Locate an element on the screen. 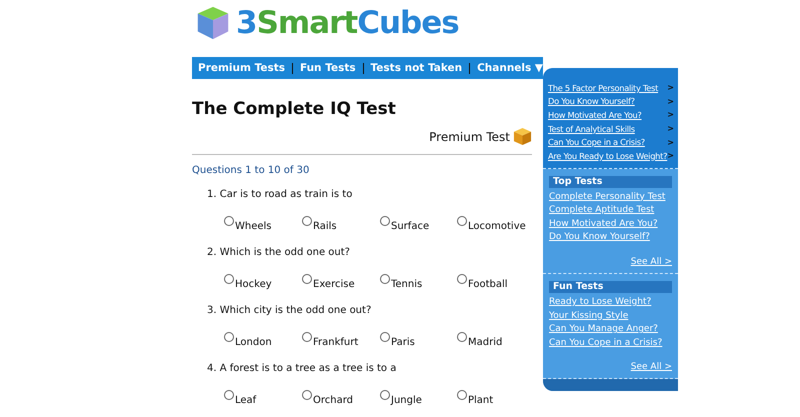 The image size is (800, 417). option-label: Tennis is located at coordinates (406, 284).